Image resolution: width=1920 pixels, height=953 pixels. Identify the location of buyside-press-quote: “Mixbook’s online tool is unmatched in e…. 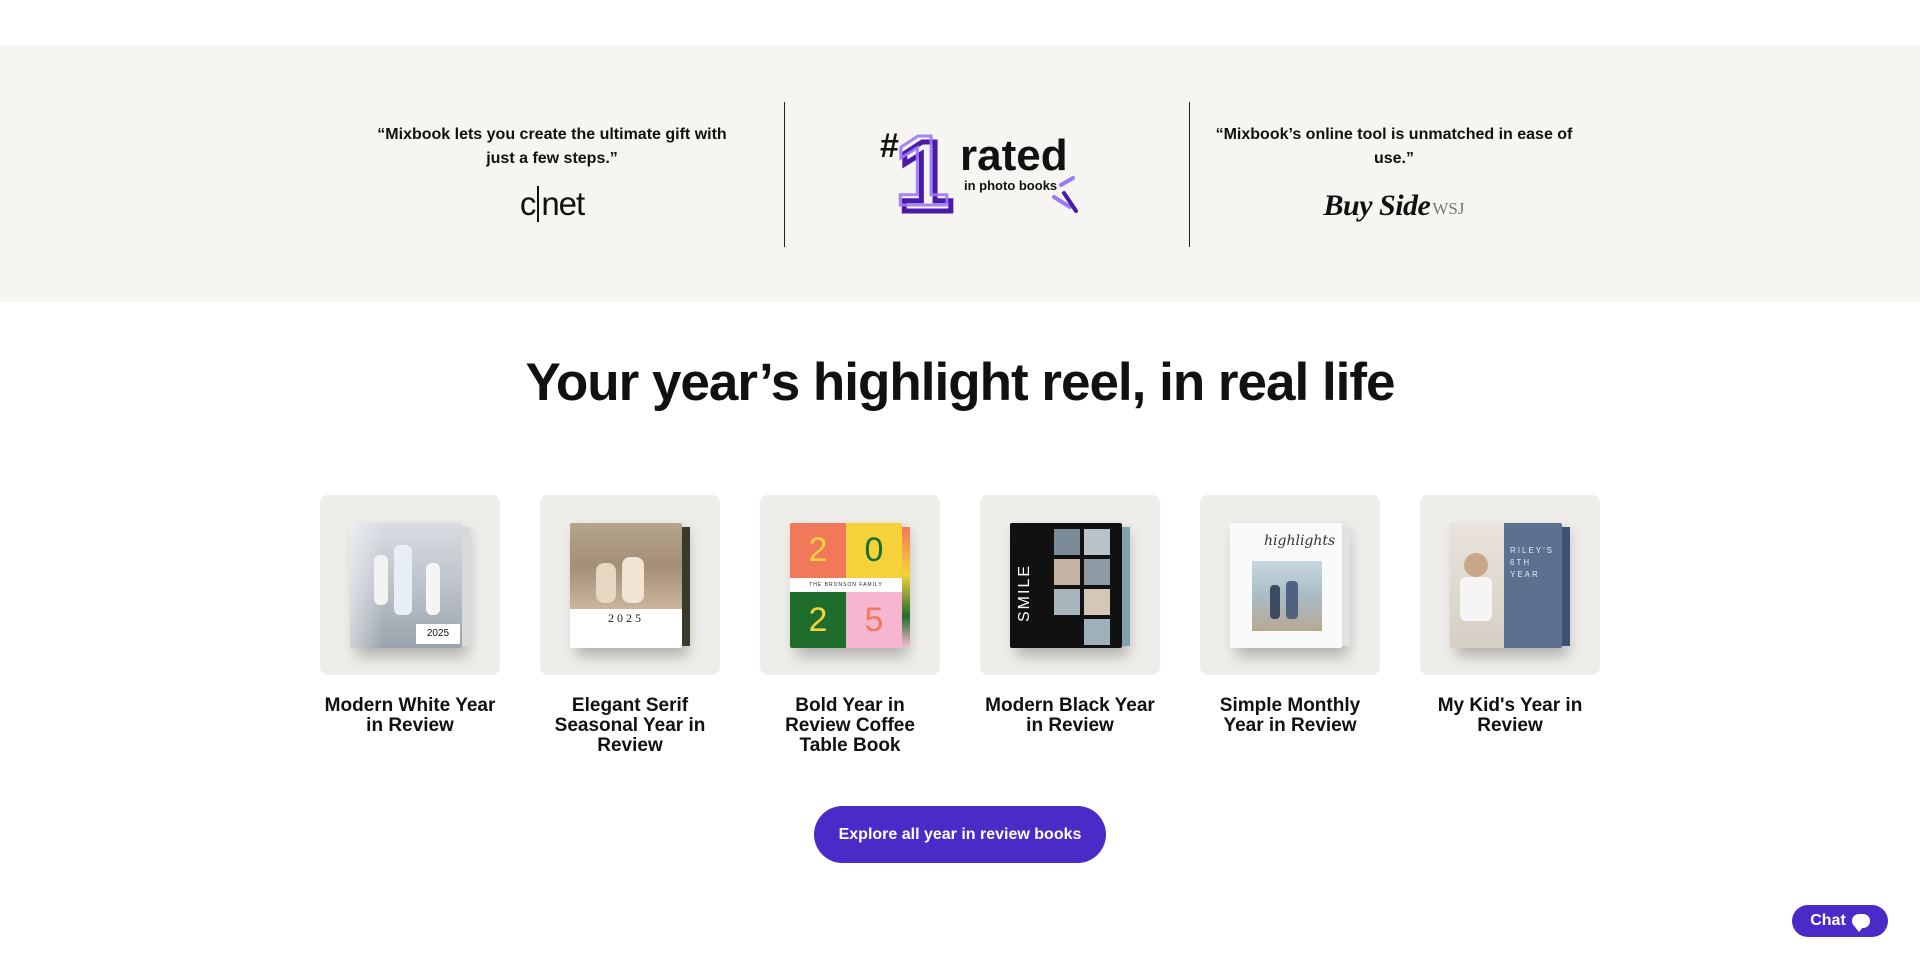
(1394, 173).